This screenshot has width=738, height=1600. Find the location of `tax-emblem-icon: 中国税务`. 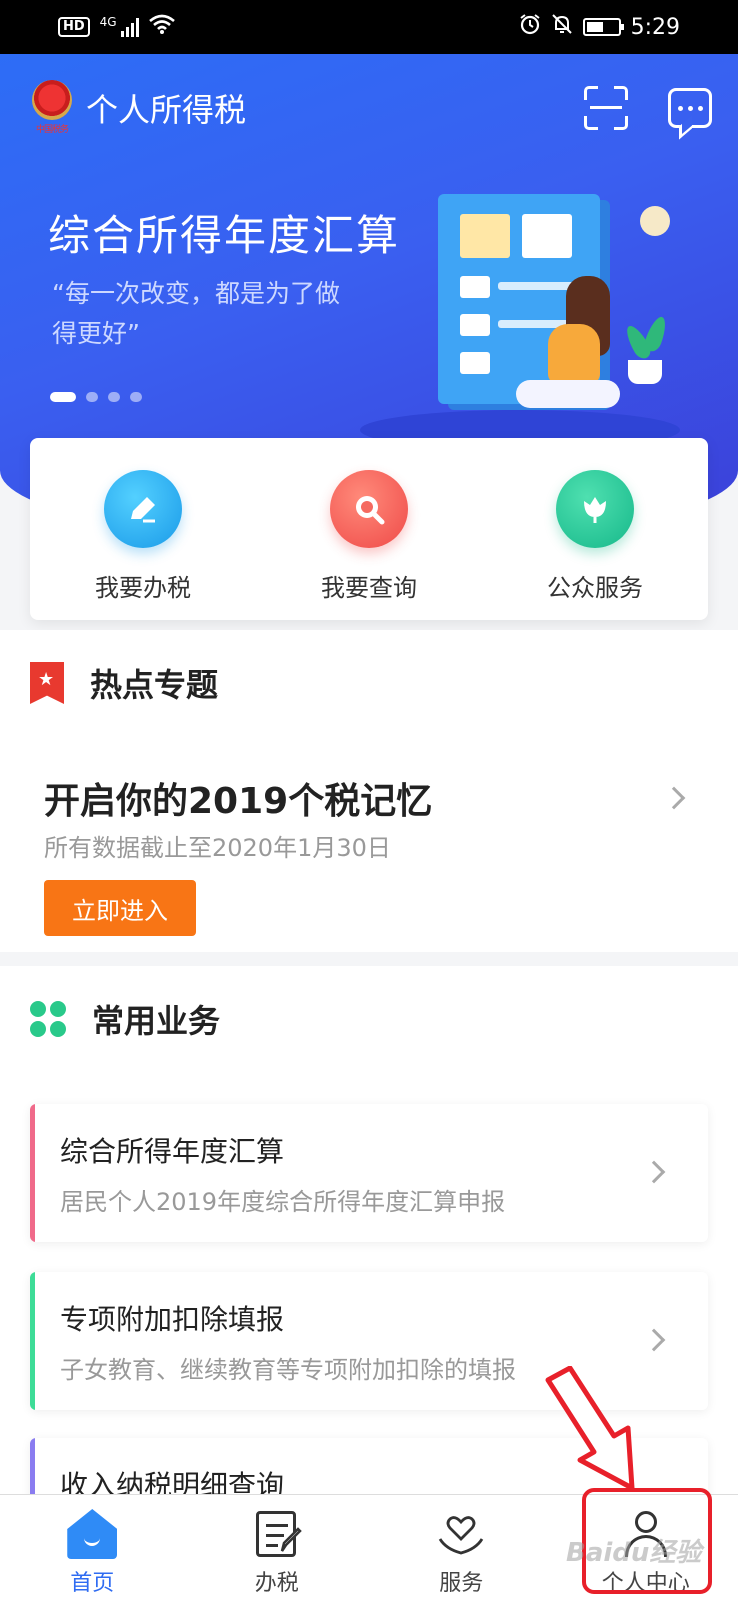

tax-emblem-icon: 中国税务 is located at coordinates (52, 108).